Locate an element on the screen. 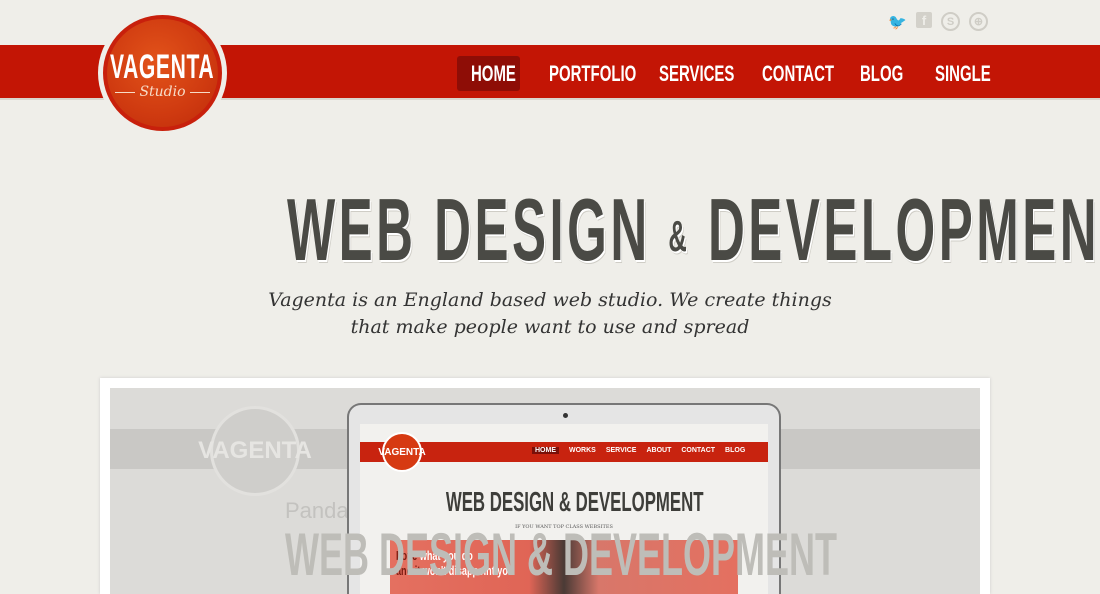 The height and width of the screenshot is (594, 1100). nav-portfolio: PORTFOLIO is located at coordinates (604, 73).